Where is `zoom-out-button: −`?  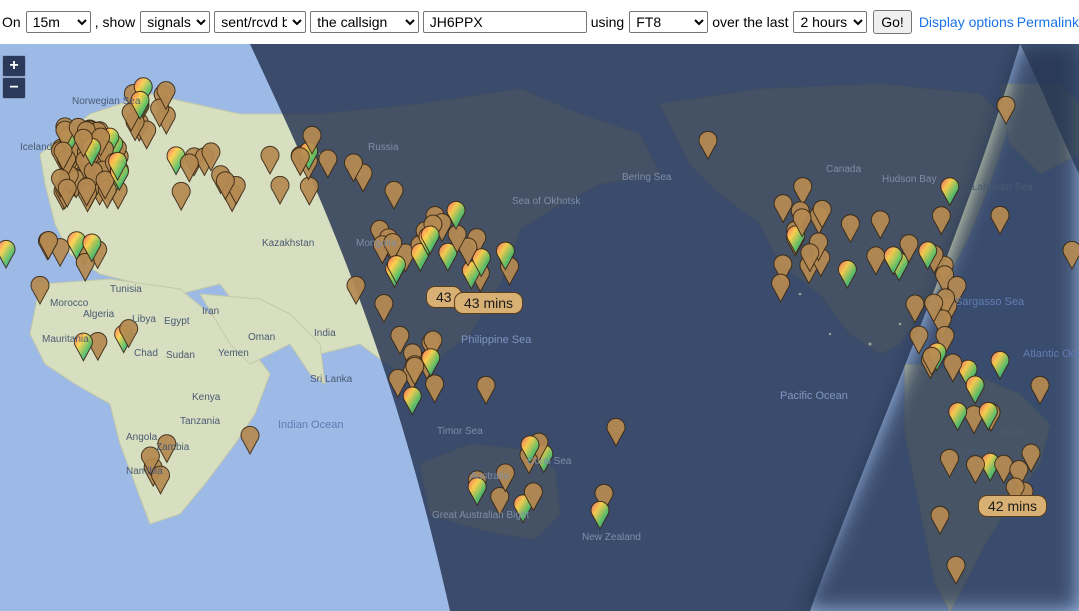 zoom-out-button: − is located at coordinates (14, 88).